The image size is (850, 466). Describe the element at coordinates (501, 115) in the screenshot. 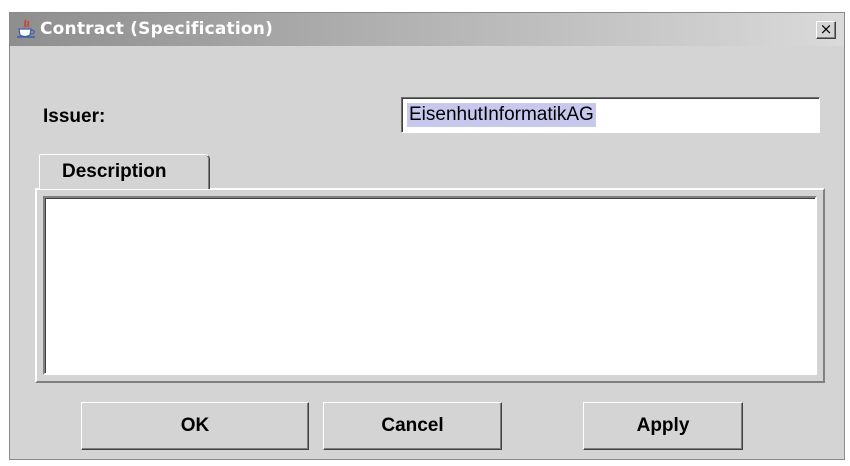

I see `issuer-input-value: EisenhutInformatikAG` at that location.